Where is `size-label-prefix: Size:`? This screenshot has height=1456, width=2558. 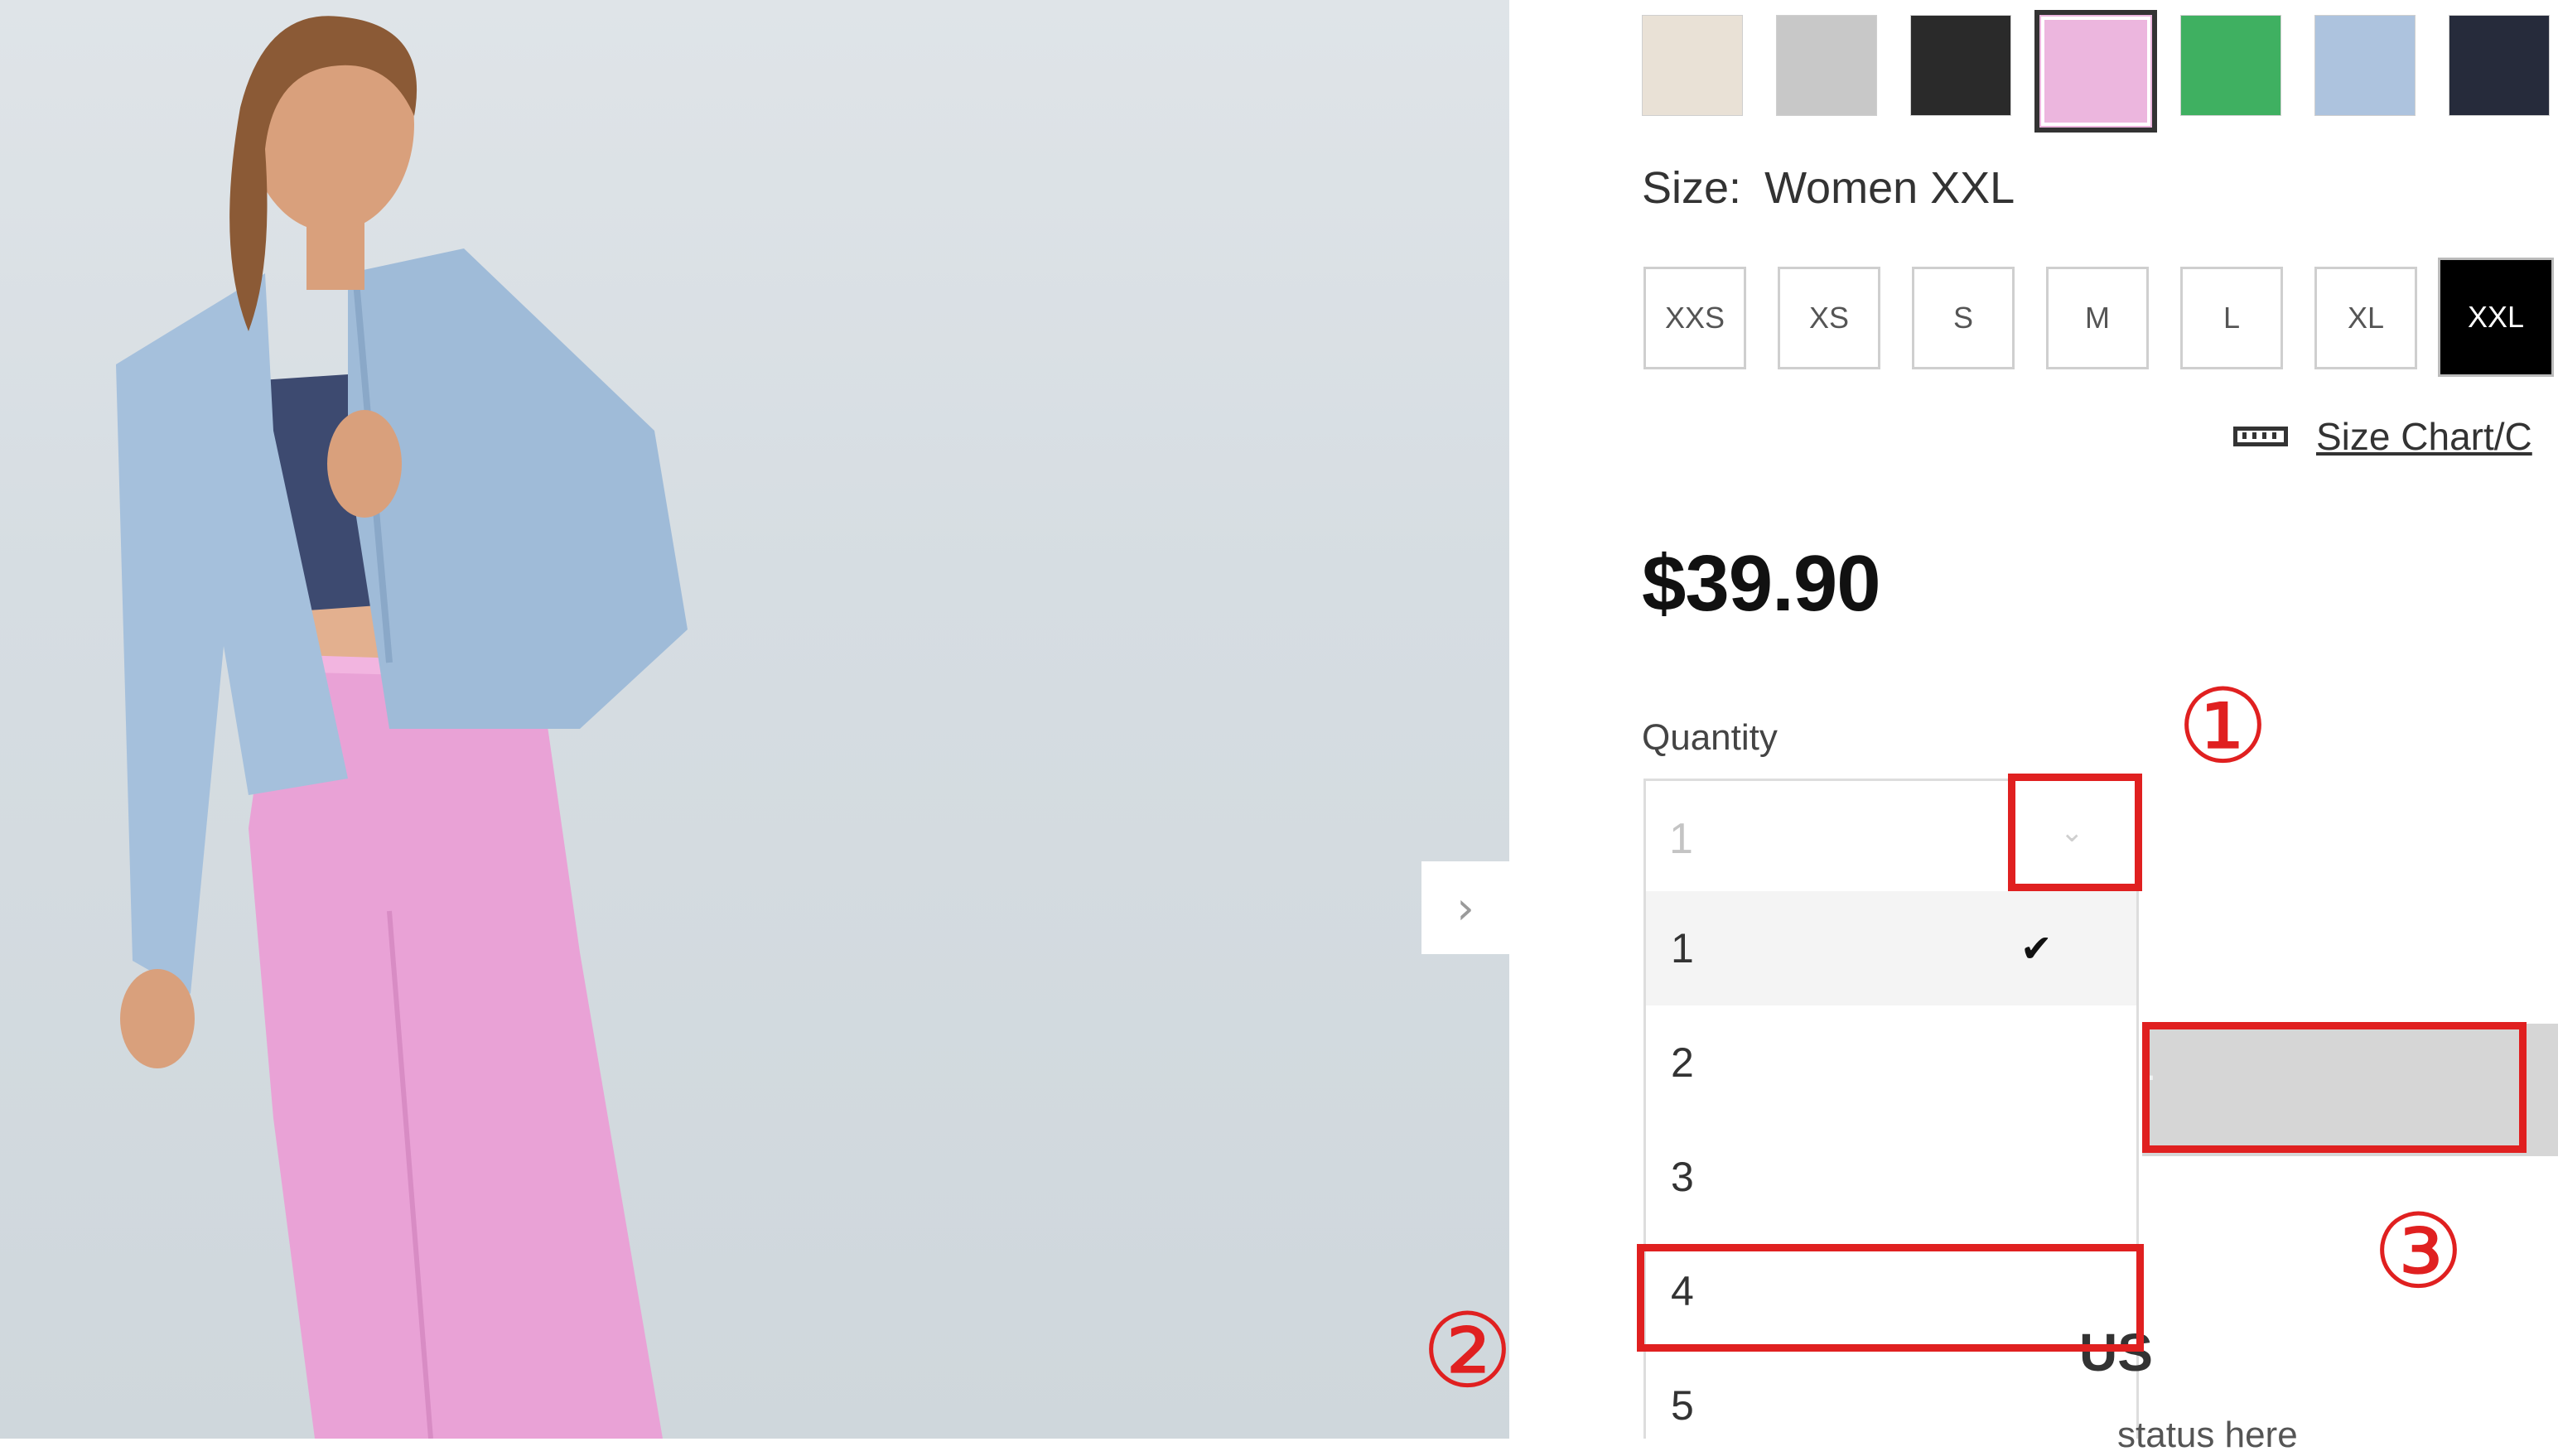 size-label-prefix: Size: is located at coordinates (1692, 188).